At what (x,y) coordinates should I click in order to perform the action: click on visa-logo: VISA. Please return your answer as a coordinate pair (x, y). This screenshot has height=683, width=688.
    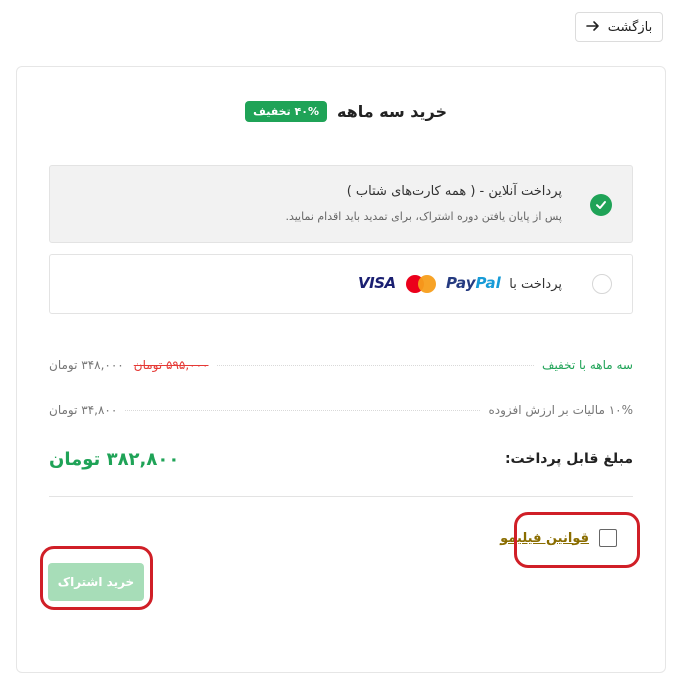
    Looking at the image, I should click on (377, 283).